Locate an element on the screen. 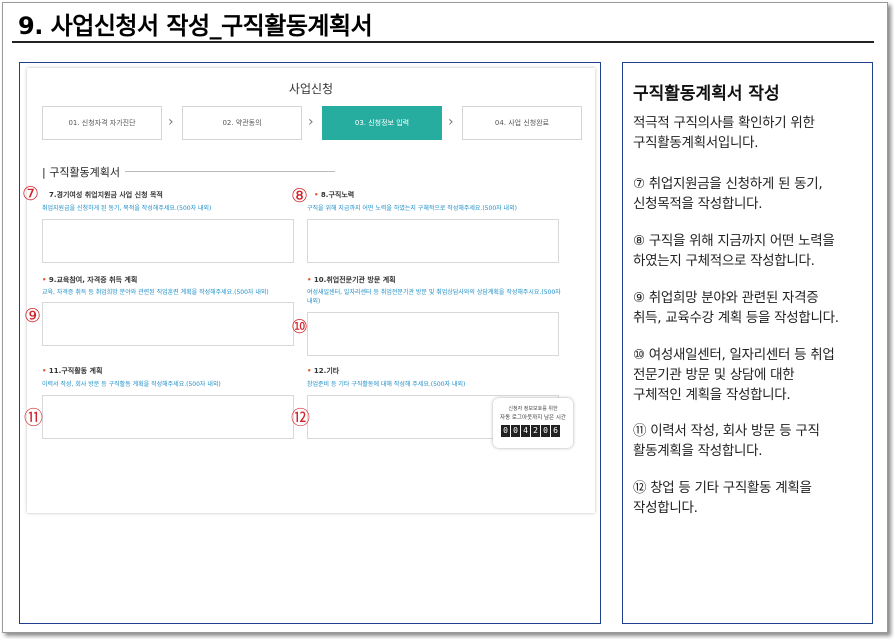  field-9-label: • 9.교육참여, 자격증 취득 계획 is located at coordinates (90, 280).